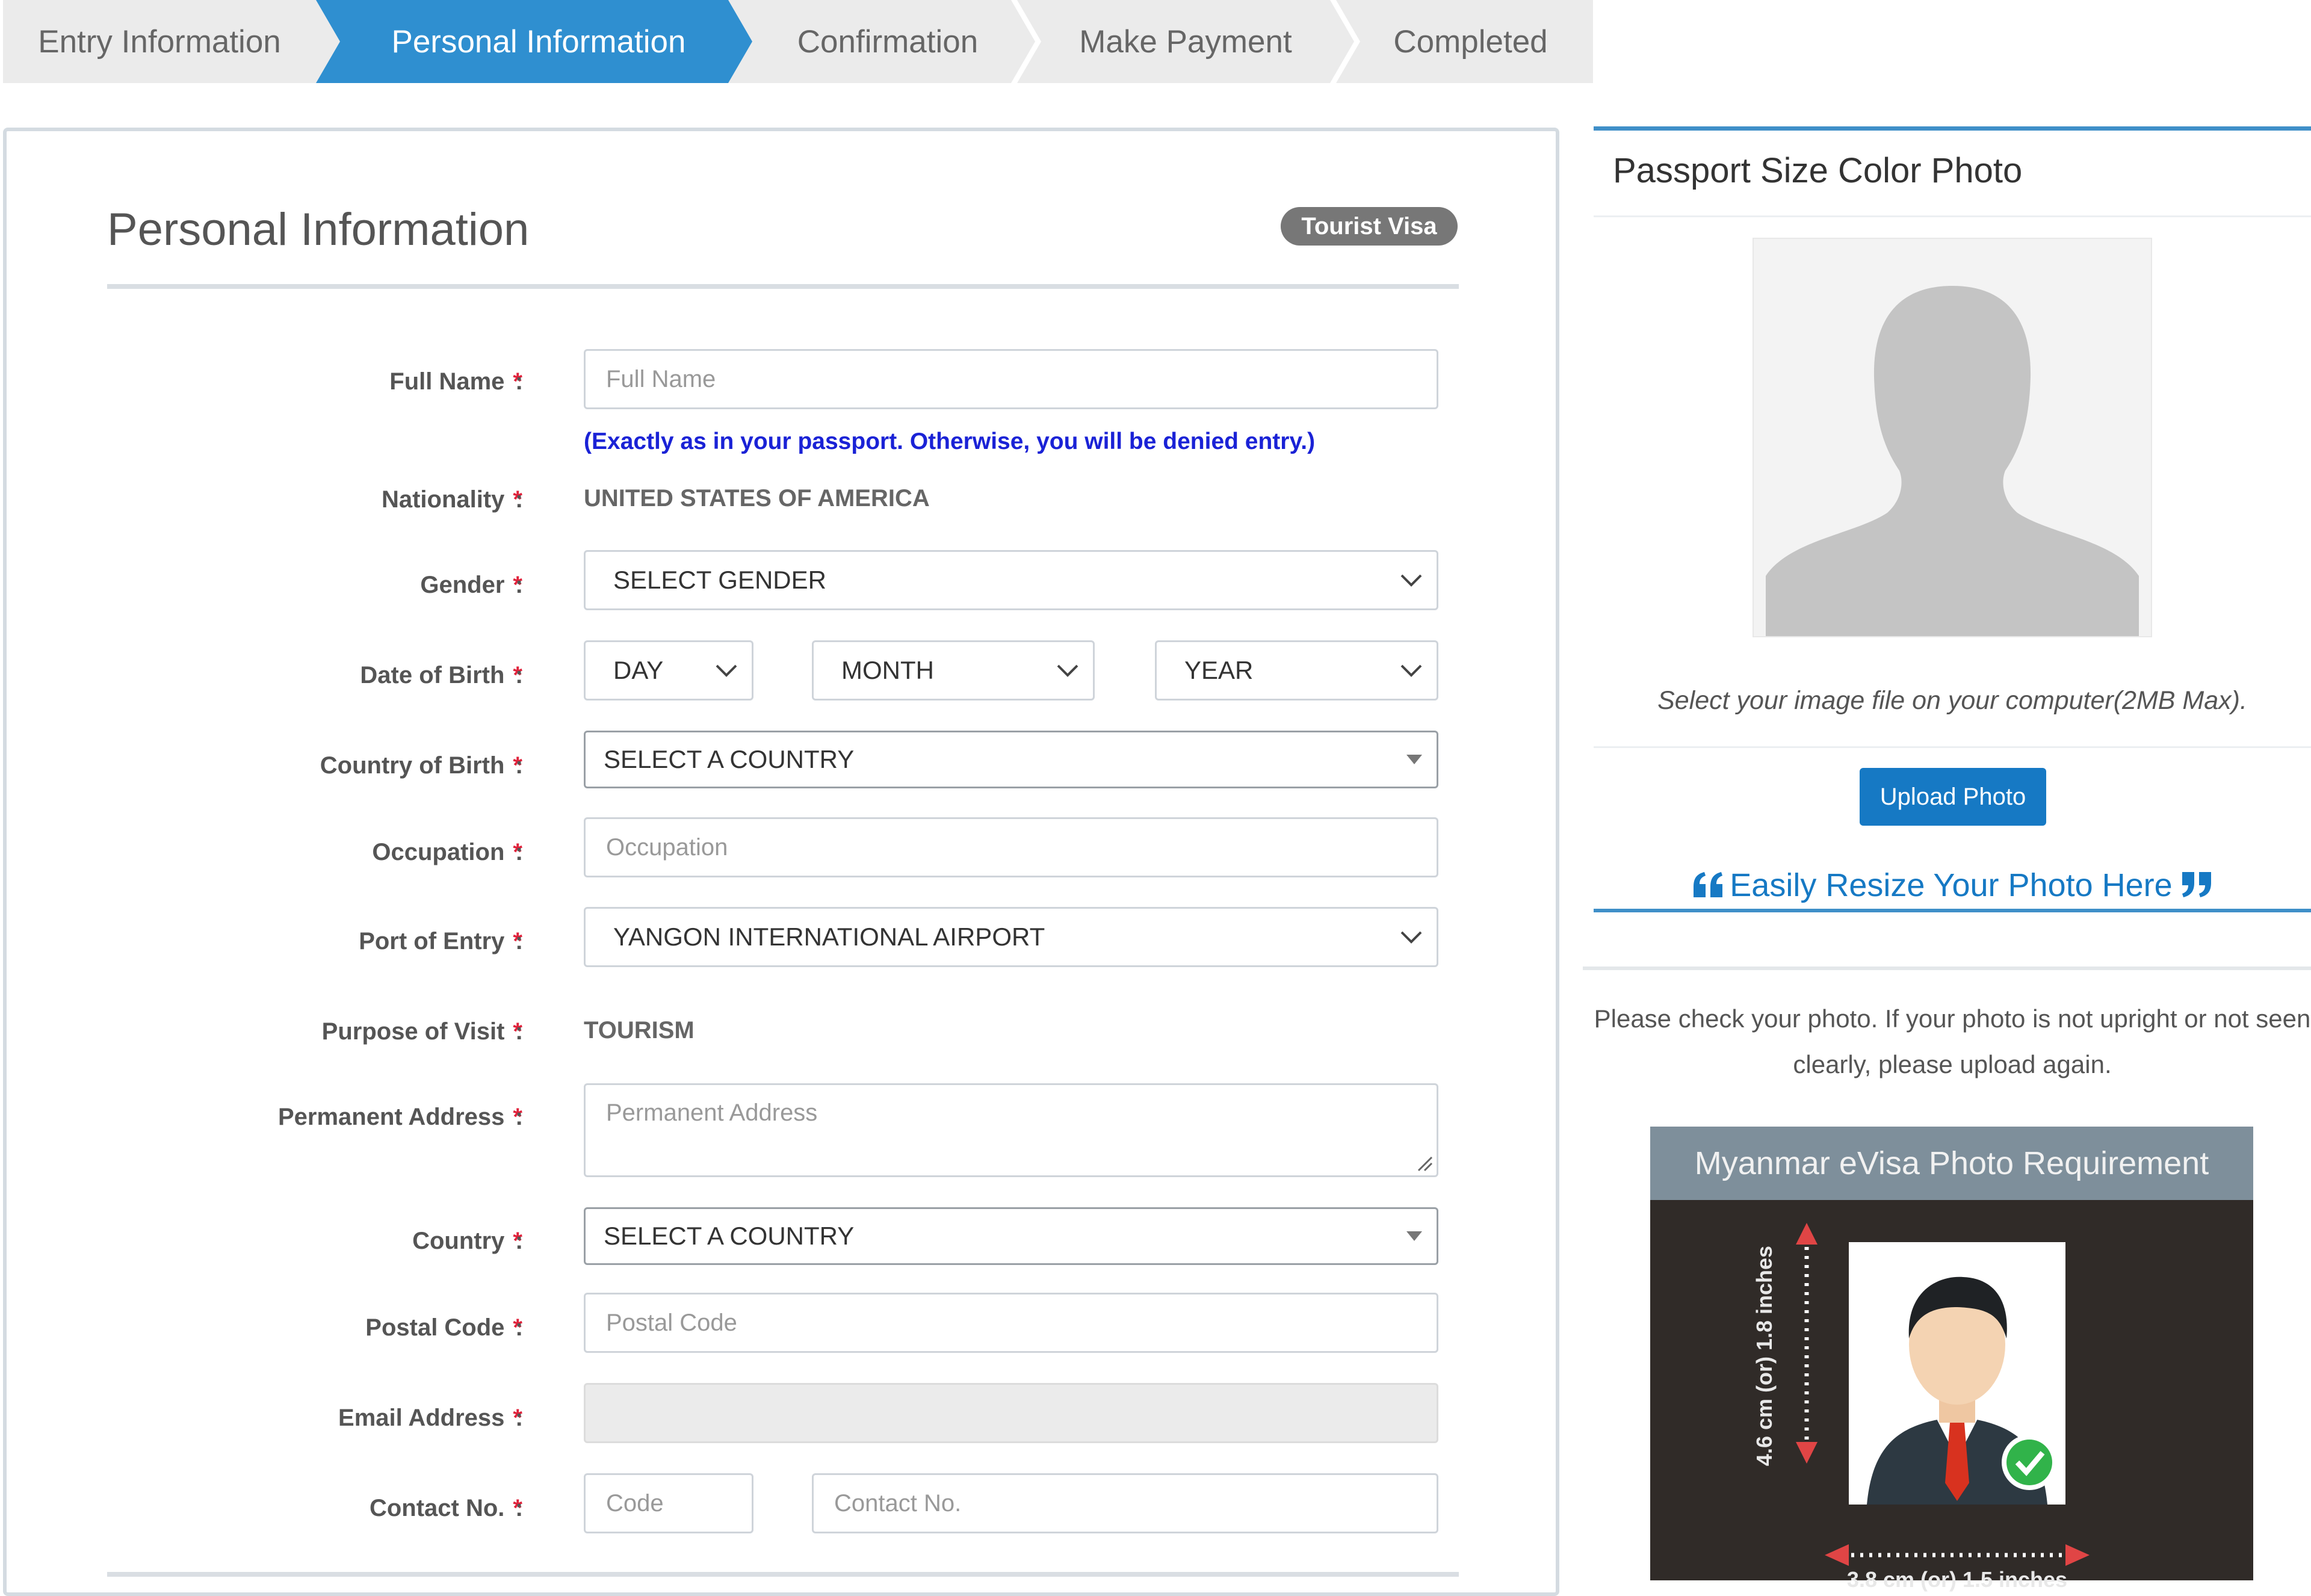 This screenshot has width=2311, height=1596. Describe the element at coordinates (2196, 884) in the screenshot. I see `quote-right-icon` at that location.